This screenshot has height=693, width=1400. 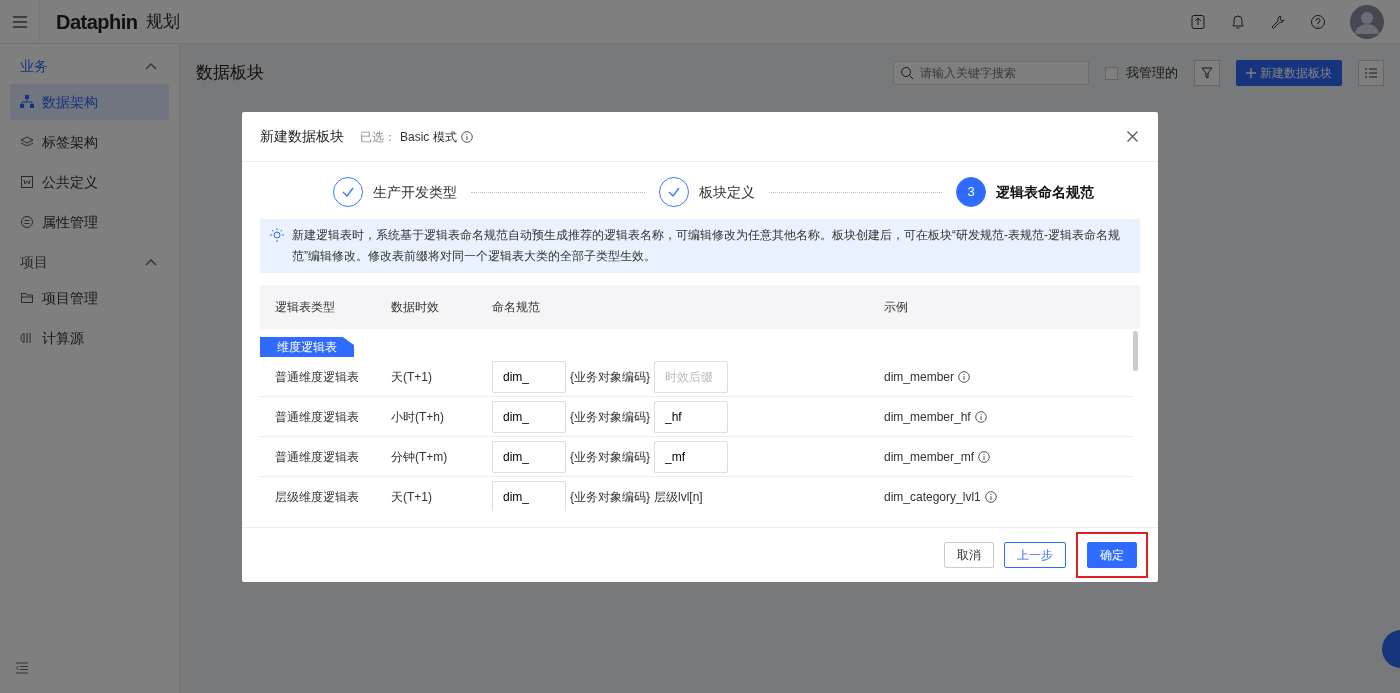 What do you see at coordinates (302, 136) in the screenshot?
I see `modal-title: 新建数据板块` at bounding box center [302, 136].